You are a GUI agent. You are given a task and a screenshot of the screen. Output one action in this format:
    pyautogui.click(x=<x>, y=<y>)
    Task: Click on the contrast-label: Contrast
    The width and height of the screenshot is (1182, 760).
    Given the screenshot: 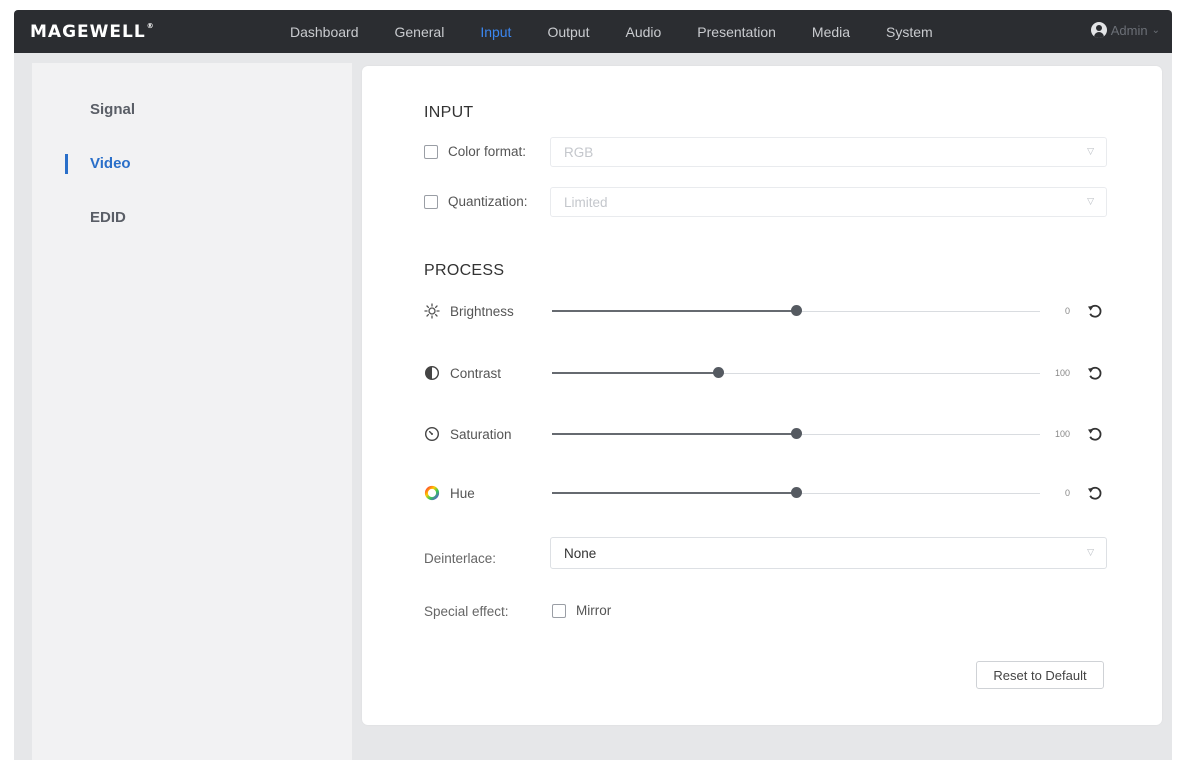 What is the action you would take?
    pyautogui.click(x=476, y=373)
    